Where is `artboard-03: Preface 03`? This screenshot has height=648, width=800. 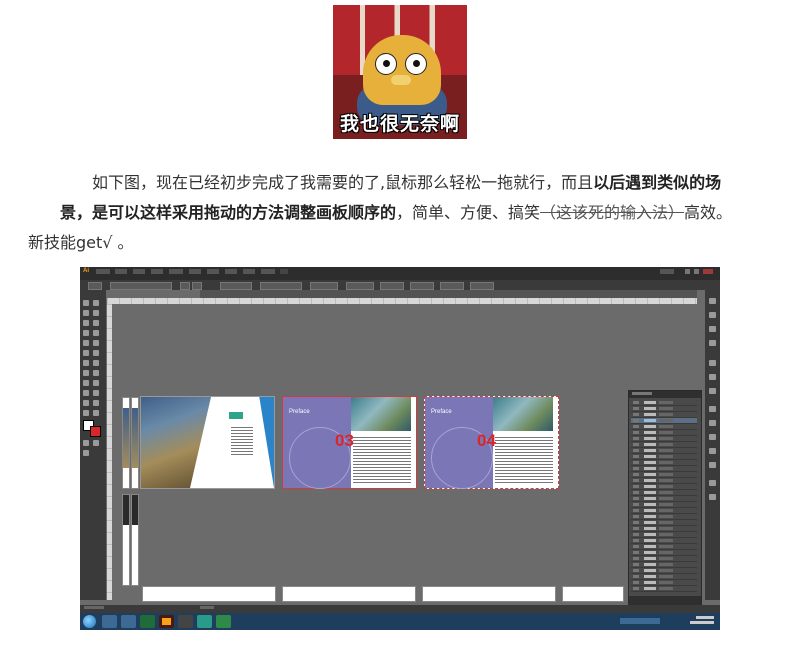
artboard-03: Preface 03 is located at coordinates (349, 442).